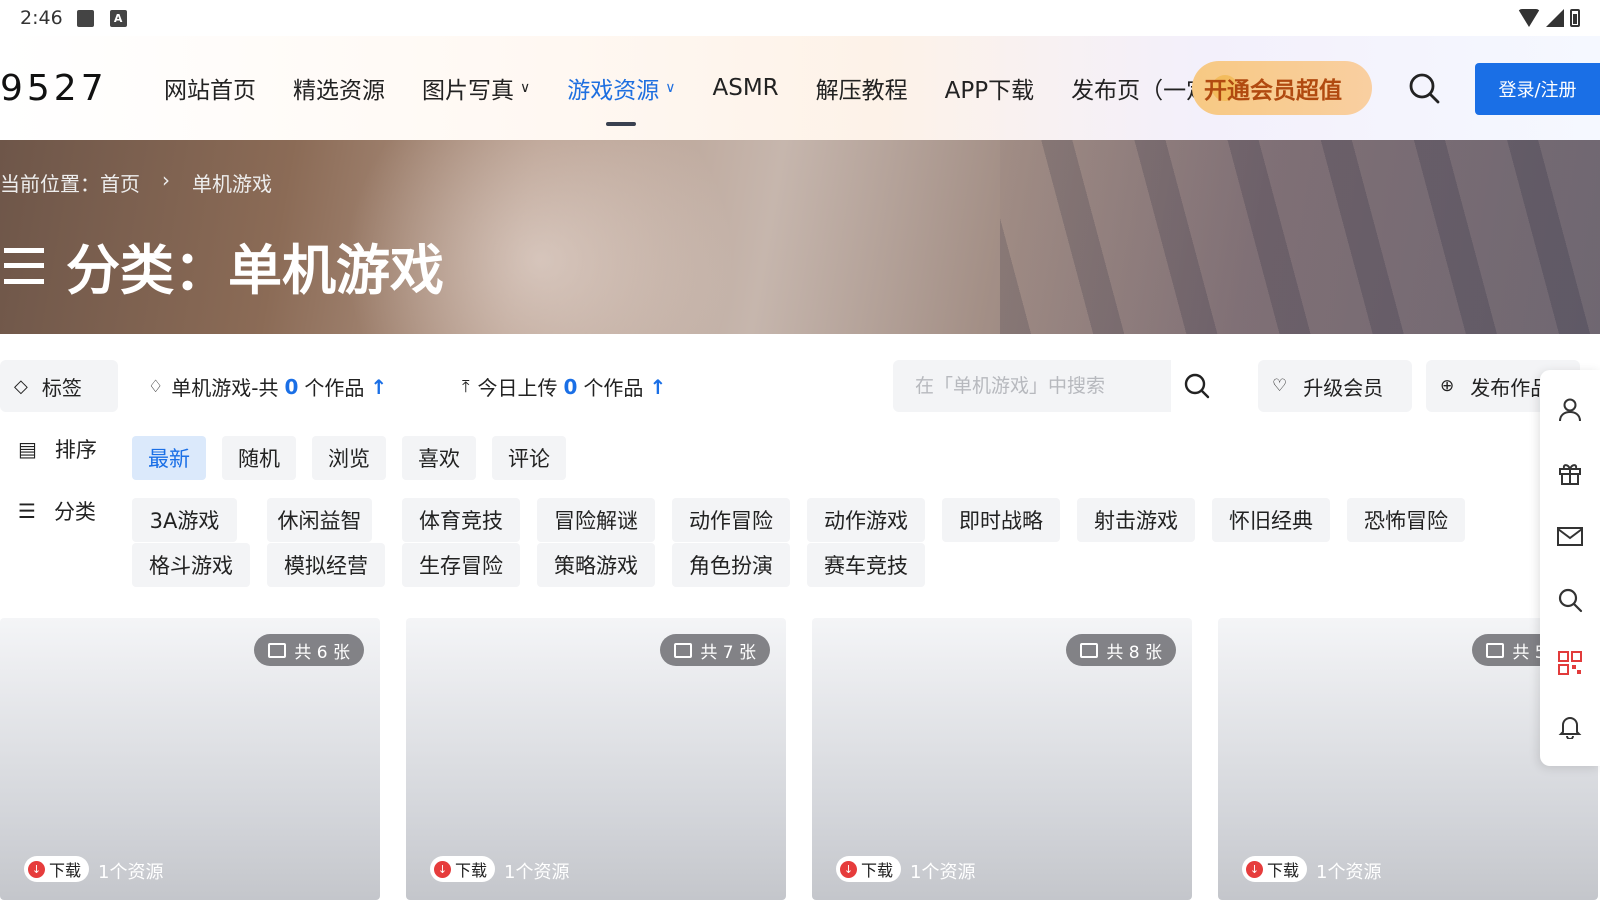 This screenshot has height=900, width=1600. I want to click on stat-today-number: 0, so click(570, 386).